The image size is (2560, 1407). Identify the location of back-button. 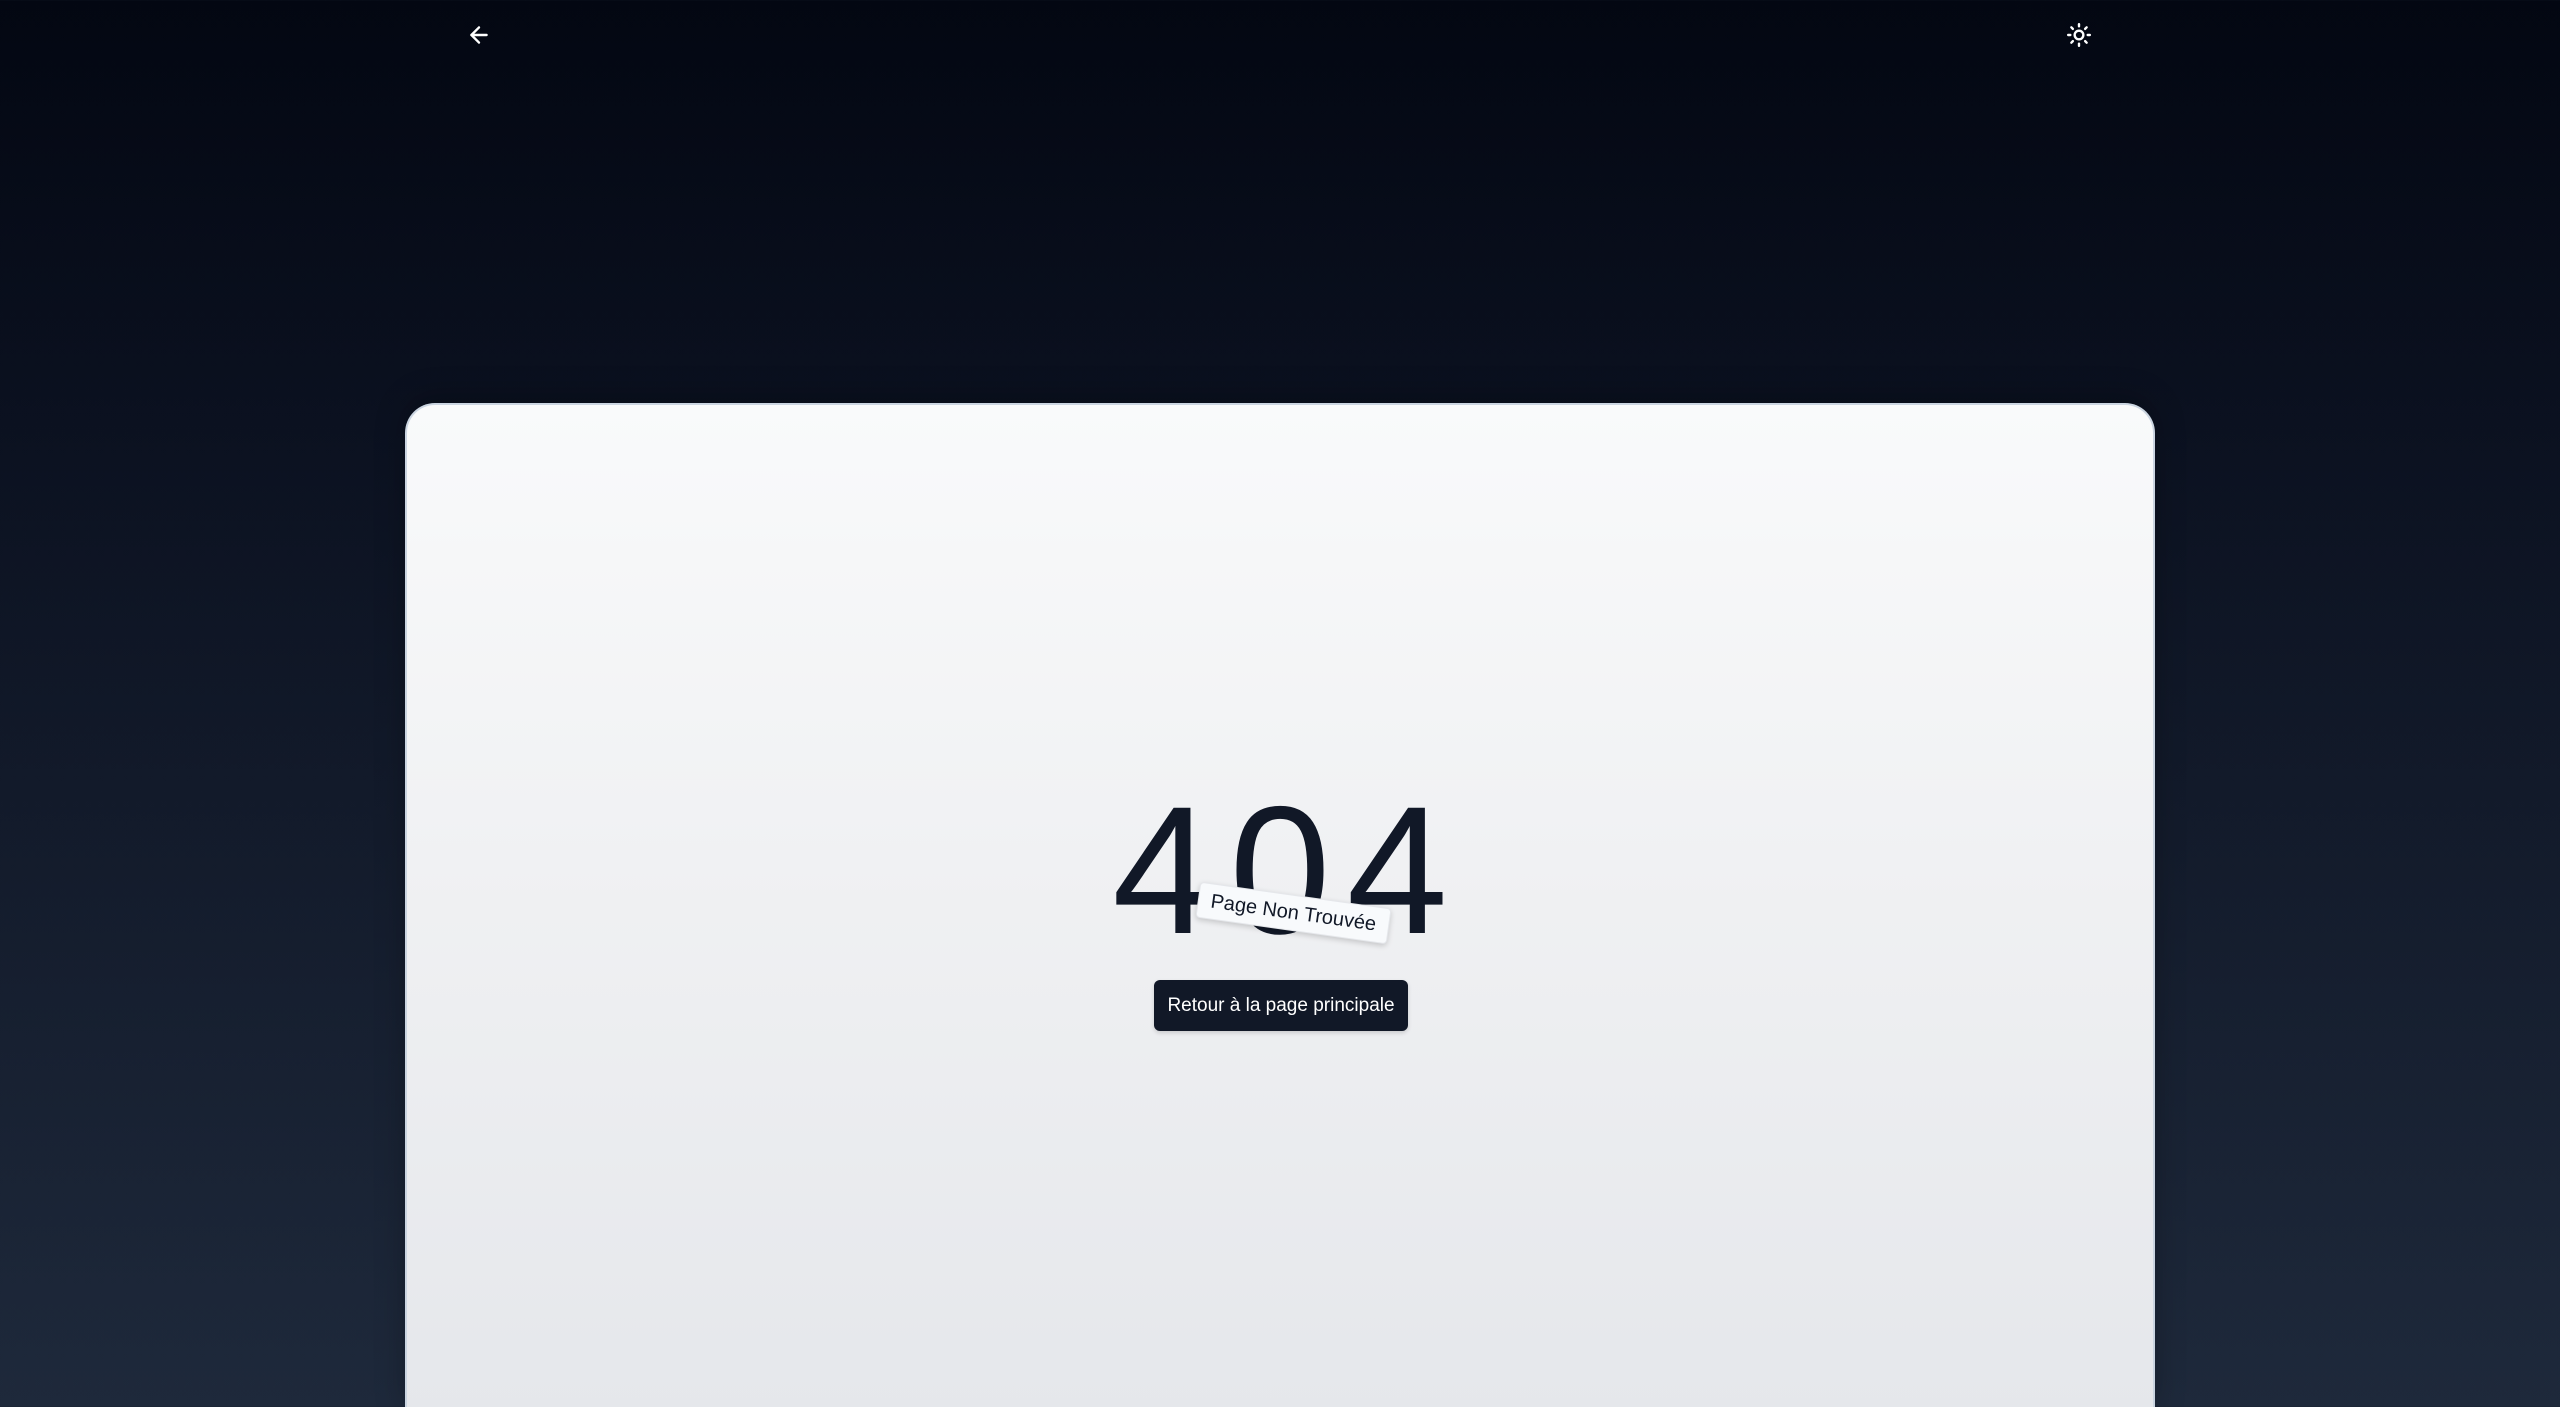
(479, 35).